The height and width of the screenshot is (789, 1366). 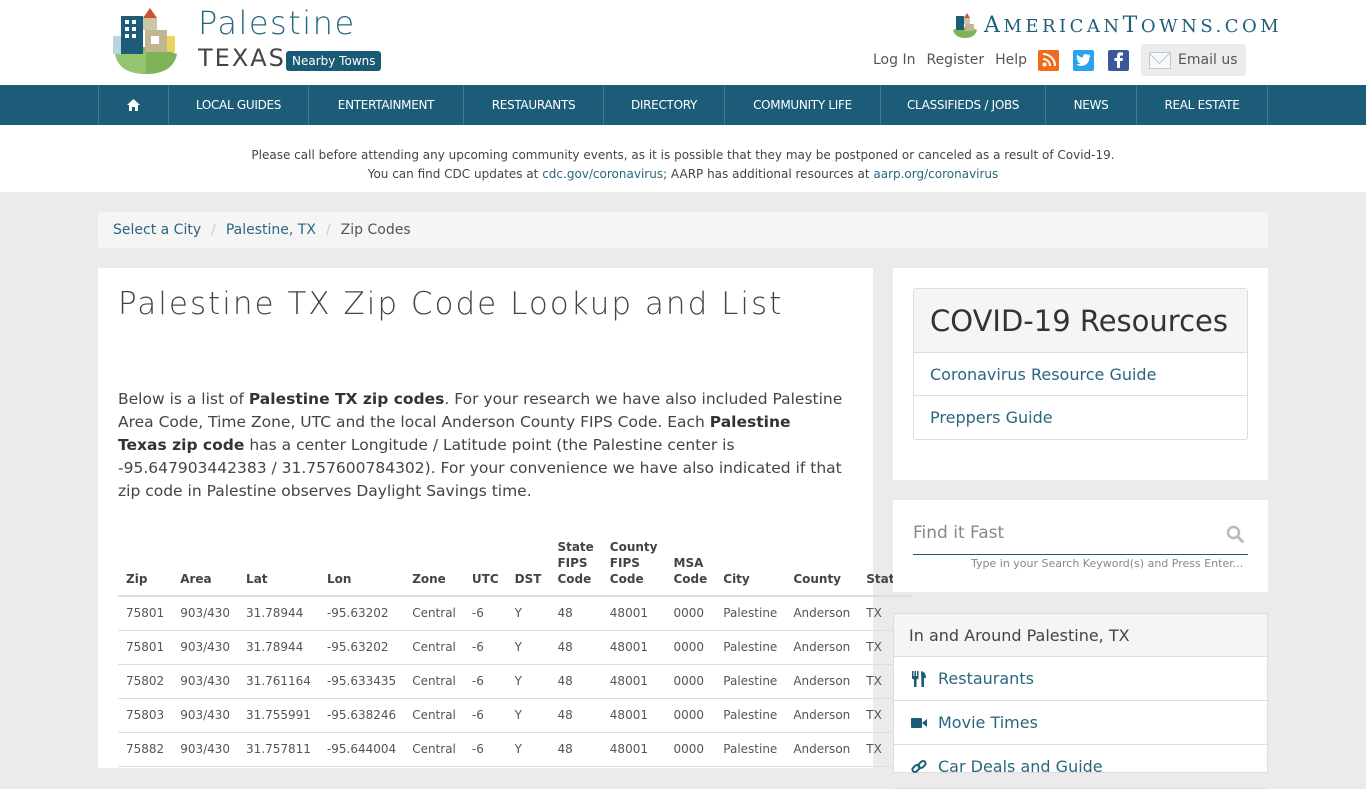 I want to click on nav-entertainment: ENTERTAINMENT, so click(x=386, y=105).